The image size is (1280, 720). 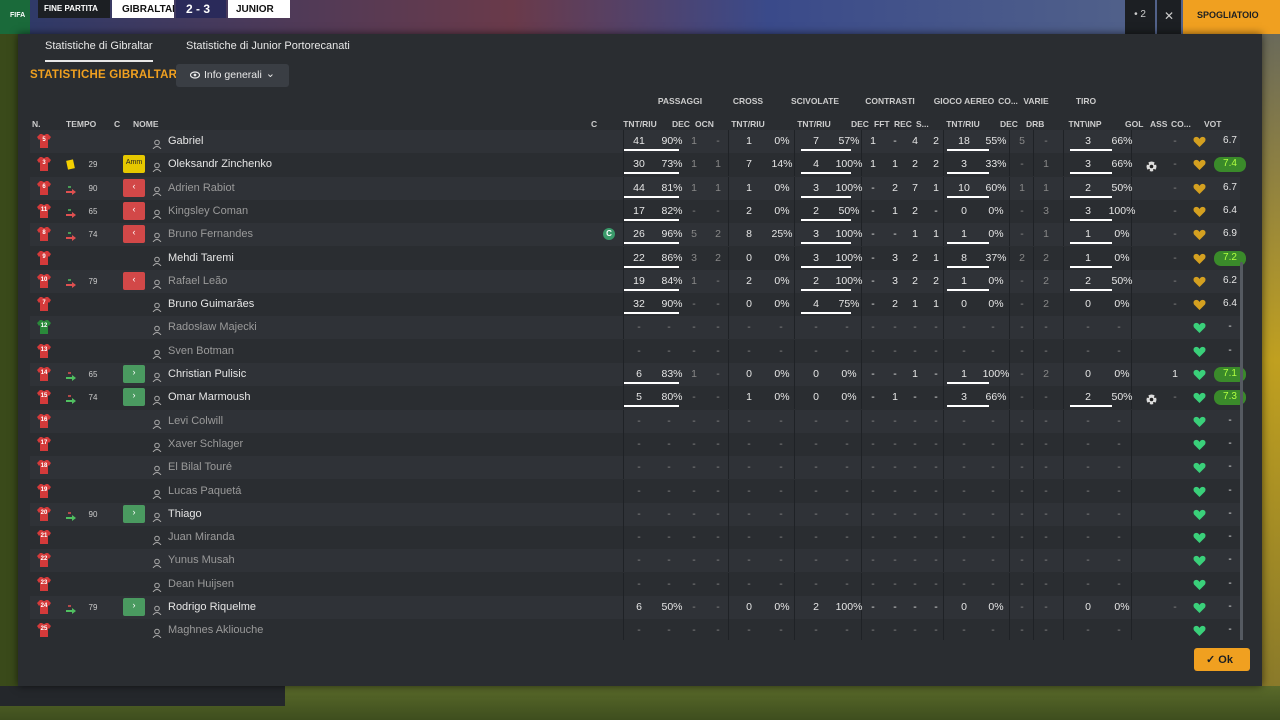 What do you see at coordinates (208, 211) in the screenshot?
I see `player-name: Kingsley Coman` at bounding box center [208, 211].